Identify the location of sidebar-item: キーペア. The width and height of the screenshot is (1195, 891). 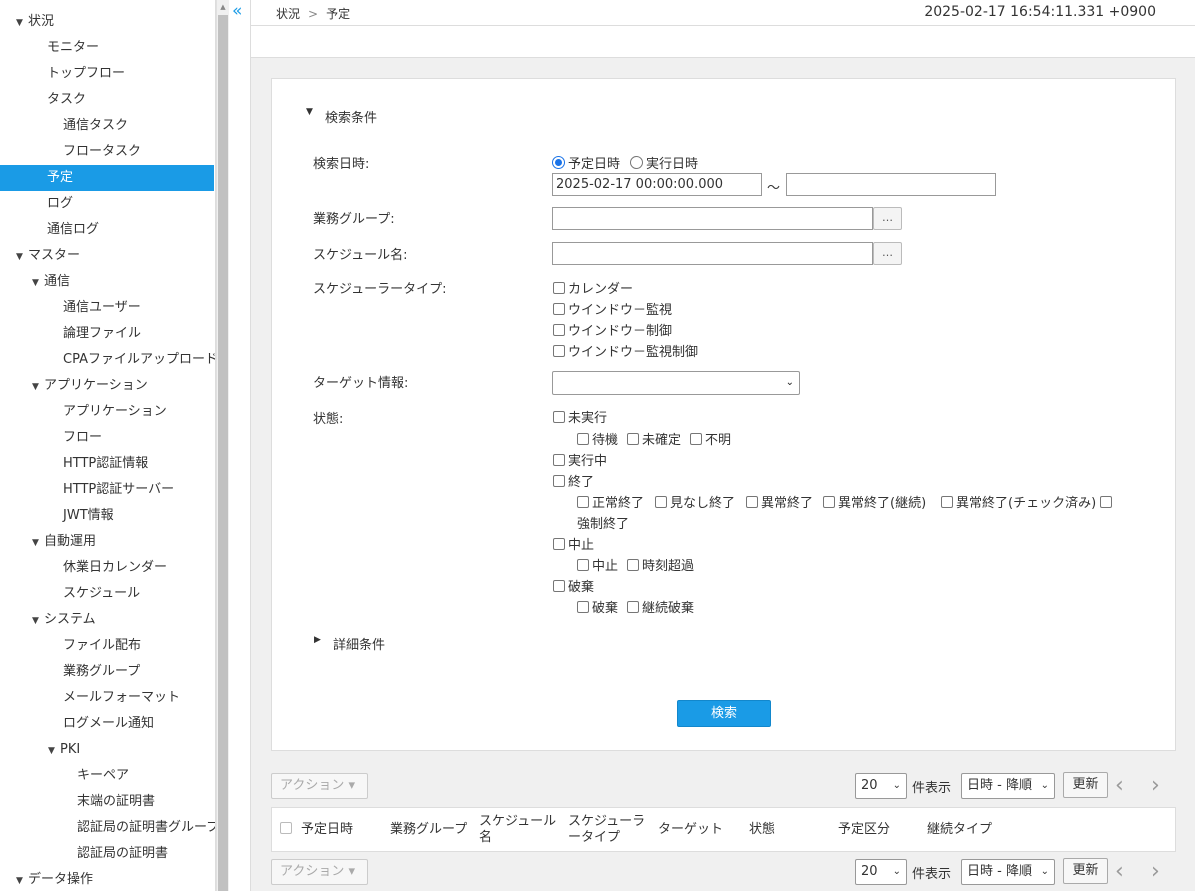
(107, 776).